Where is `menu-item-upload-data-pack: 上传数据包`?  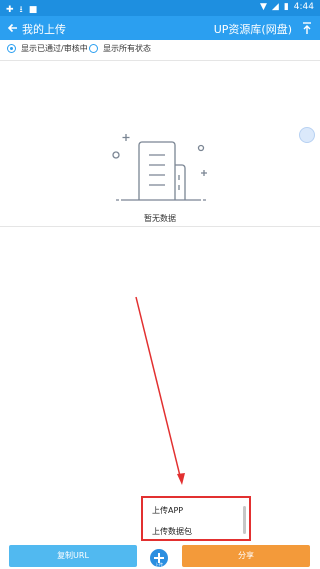 menu-item-upload-data-pack: 上传数据包 is located at coordinates (172, 531).